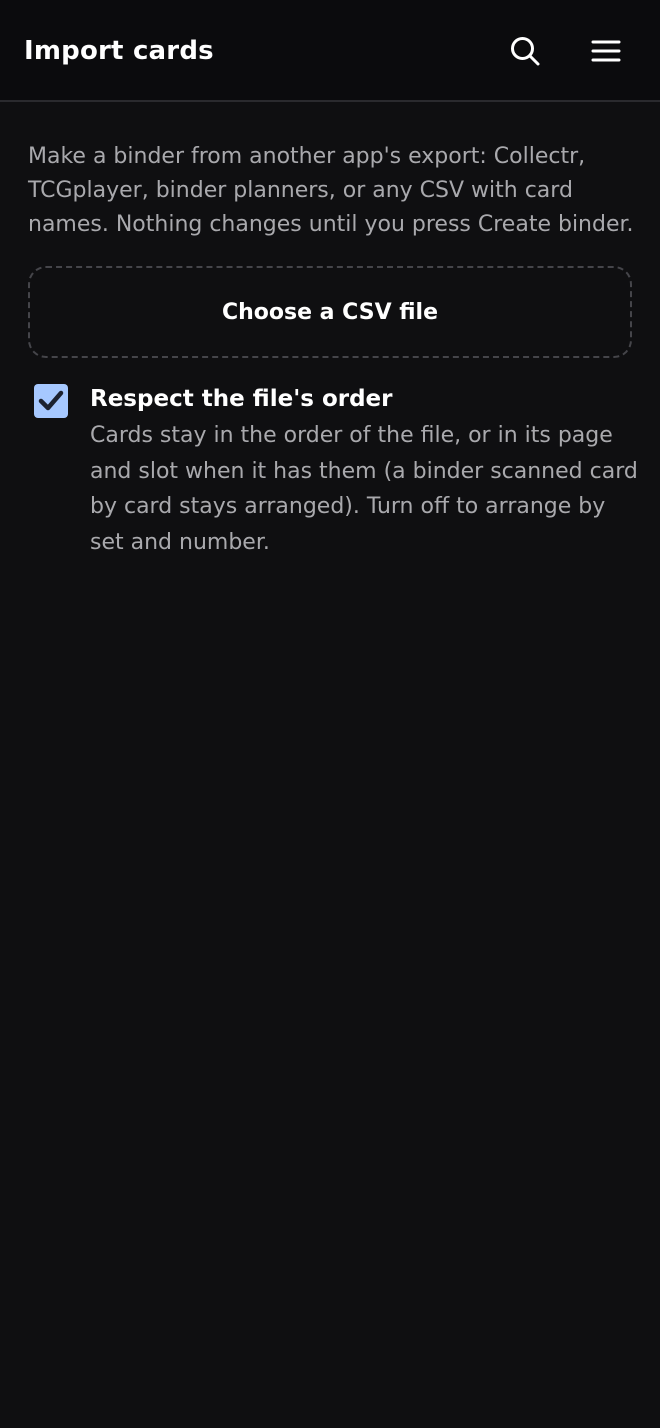 Image resolution: width=660 pixels, height=1428 pixels. I want to click on checkmark-icon, so click(51, 400).